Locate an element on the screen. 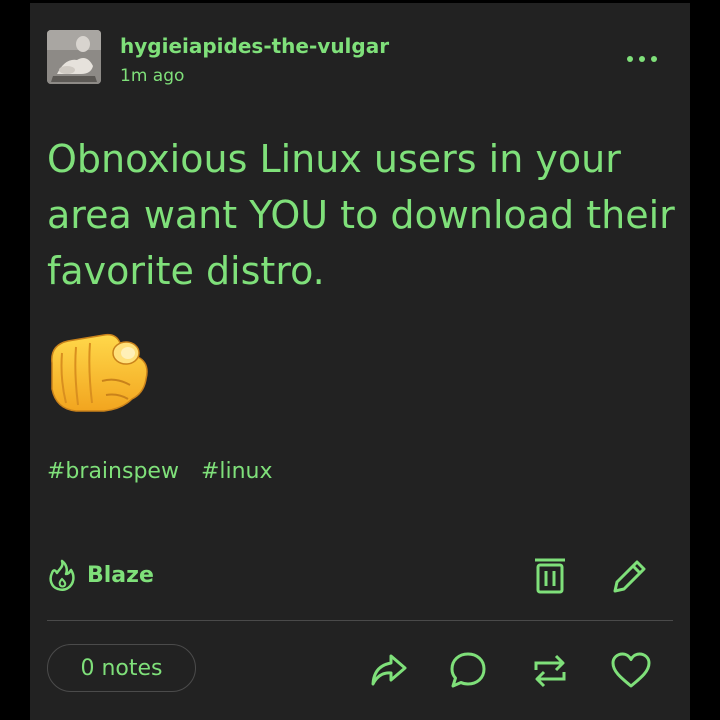 The image size is (720, 720). tag-linux: #linux is located at coordinates (237, 472).